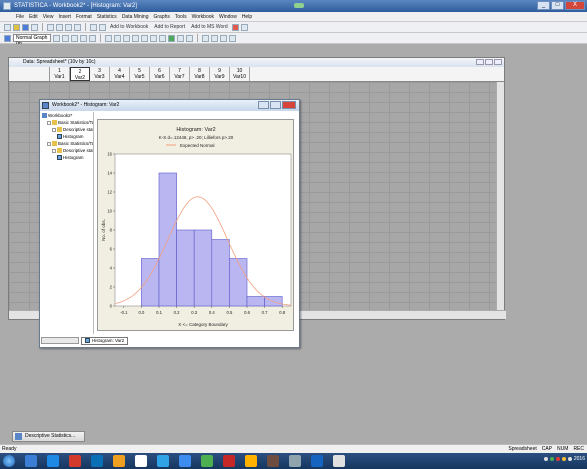  Describe the element at coordinates (153, 38) in the screenshot. I see `pen-icon` at that location.